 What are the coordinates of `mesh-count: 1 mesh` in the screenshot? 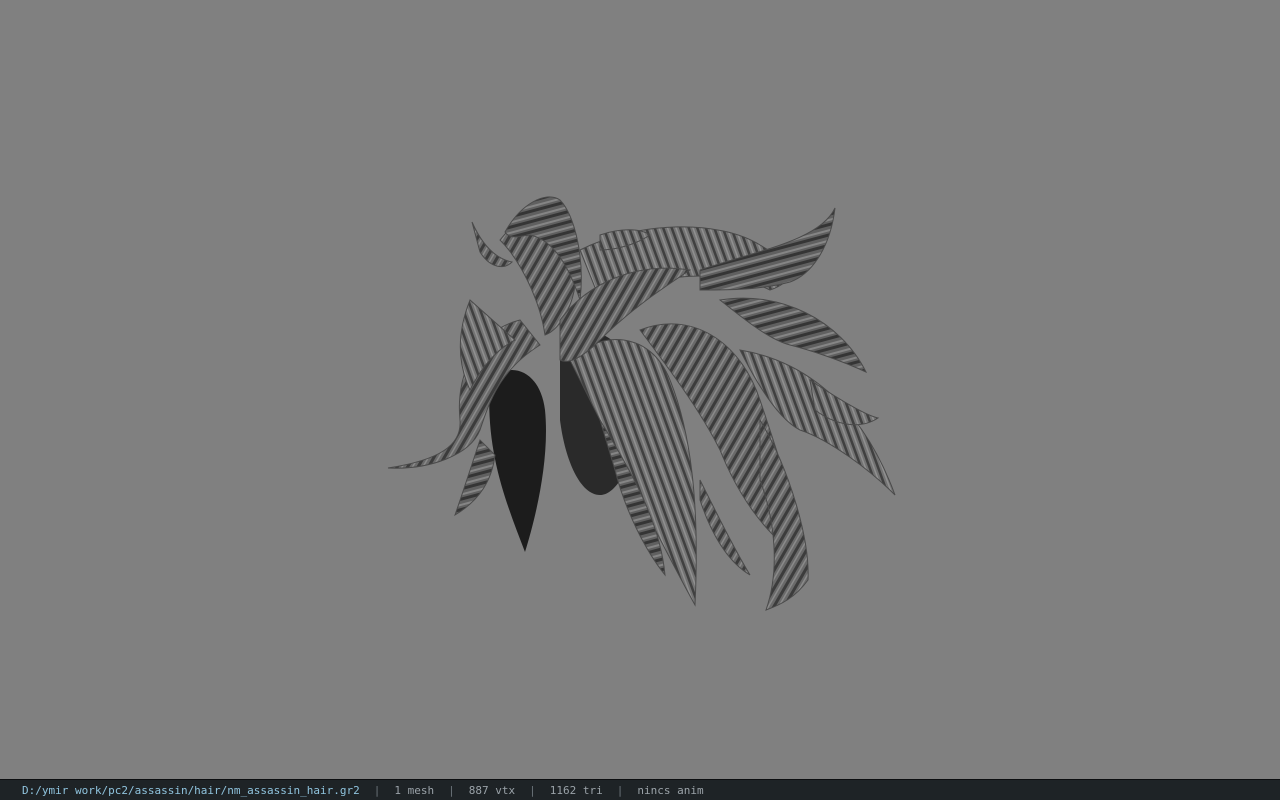 It's located at (414, 790).